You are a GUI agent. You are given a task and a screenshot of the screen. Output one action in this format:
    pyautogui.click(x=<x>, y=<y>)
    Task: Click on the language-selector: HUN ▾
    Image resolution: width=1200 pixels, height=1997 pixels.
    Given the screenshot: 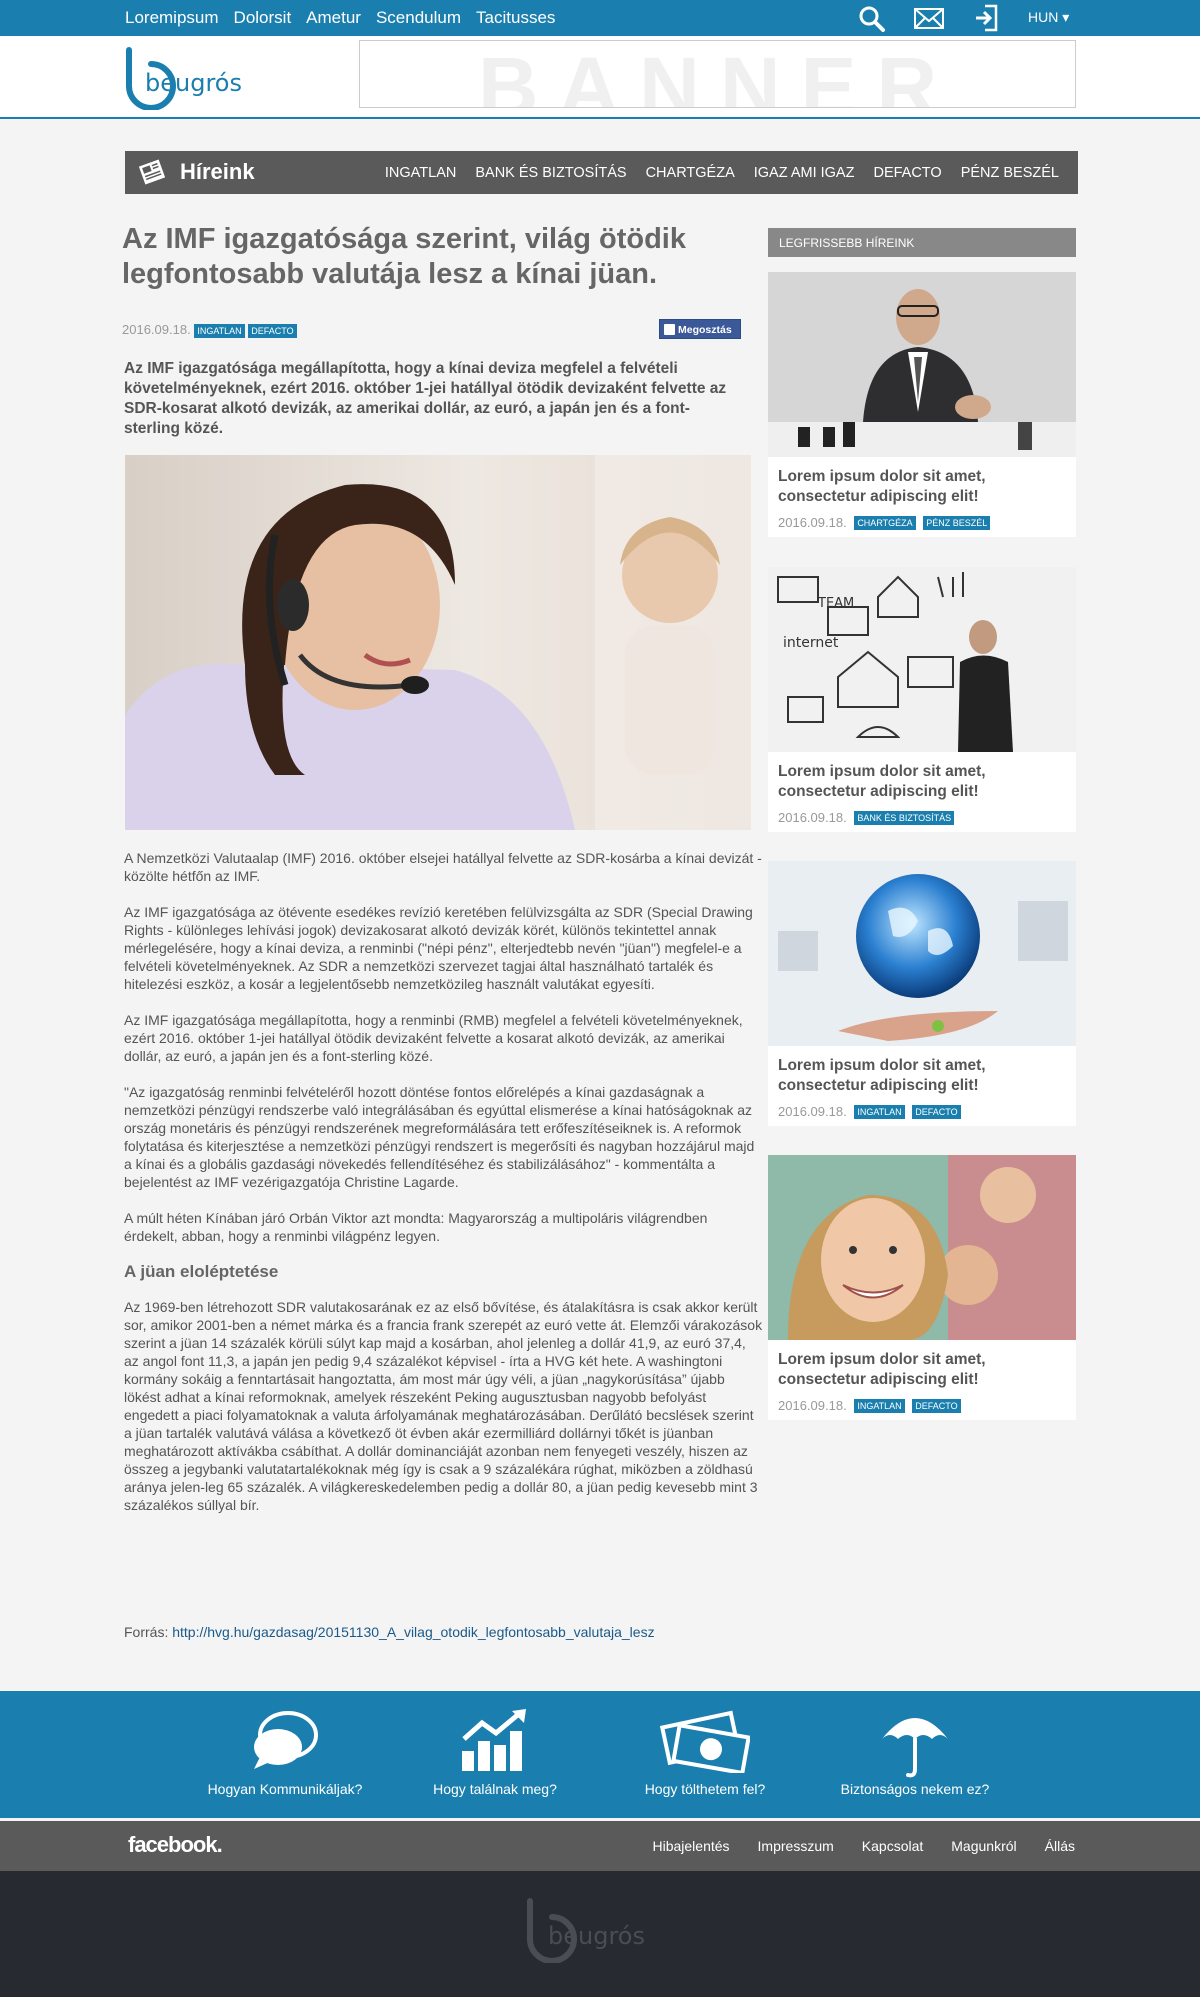 What is the action you would take?
    pyautogui.click(x=1048, y=17)
    